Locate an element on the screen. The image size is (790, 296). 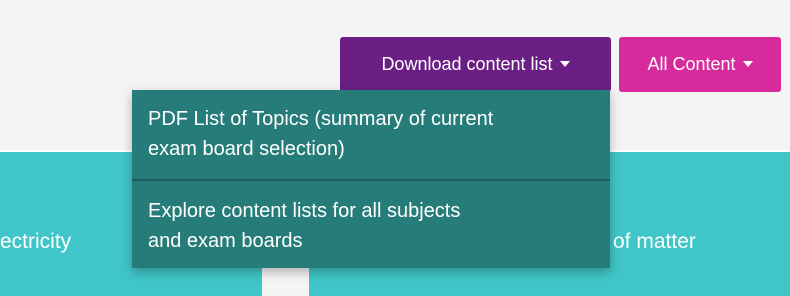
menu-item-text: exam board selection) is located at coordinates (246, 149).